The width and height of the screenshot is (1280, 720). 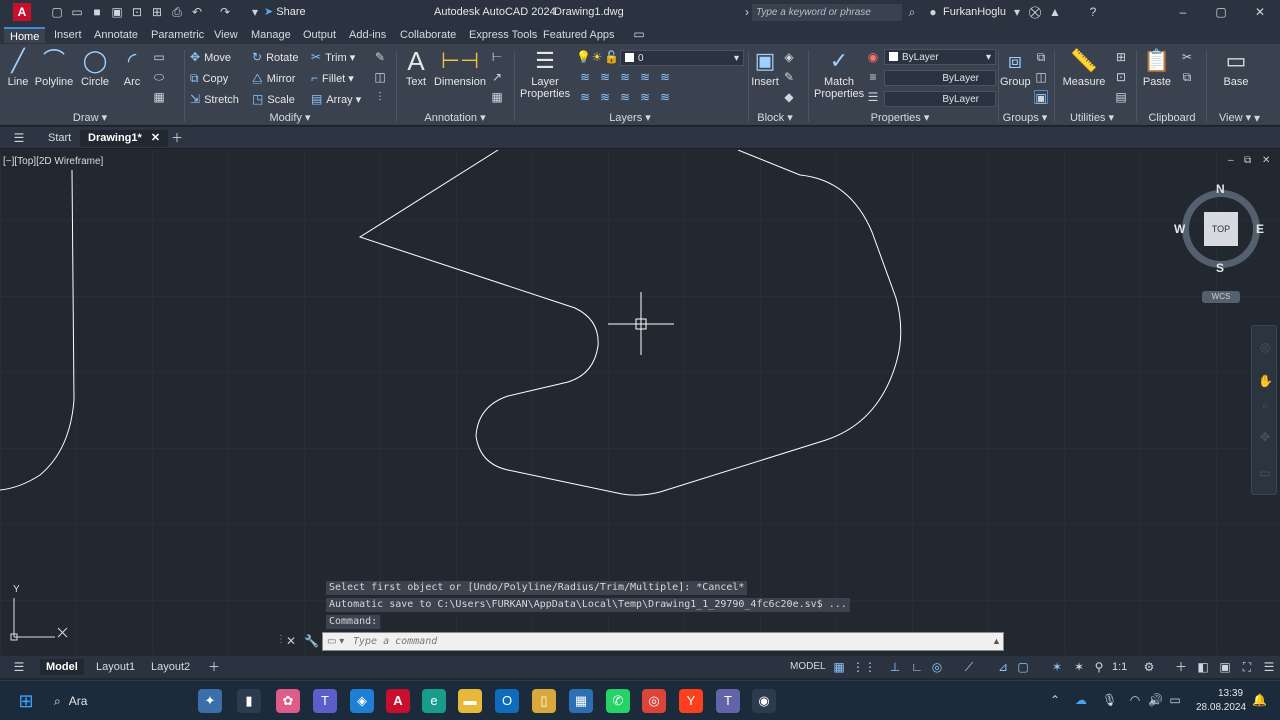 What do you see at coordinates (974, 12) in the screenshot?
I see `user-name: FurkanHoglu` at bounding box center [974, 12].